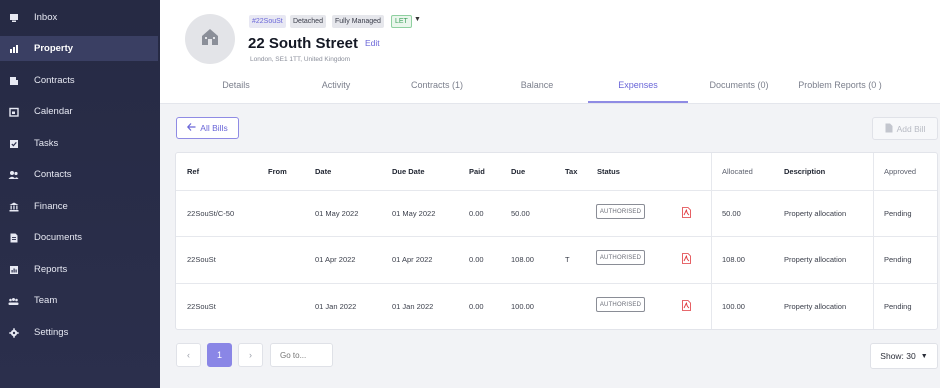 The height and width of the screenshot is (388, 940). Describe the element at coordinates (335, 259) in the screenshot. I see `cell-date: 01 Apr 2022` at that location.